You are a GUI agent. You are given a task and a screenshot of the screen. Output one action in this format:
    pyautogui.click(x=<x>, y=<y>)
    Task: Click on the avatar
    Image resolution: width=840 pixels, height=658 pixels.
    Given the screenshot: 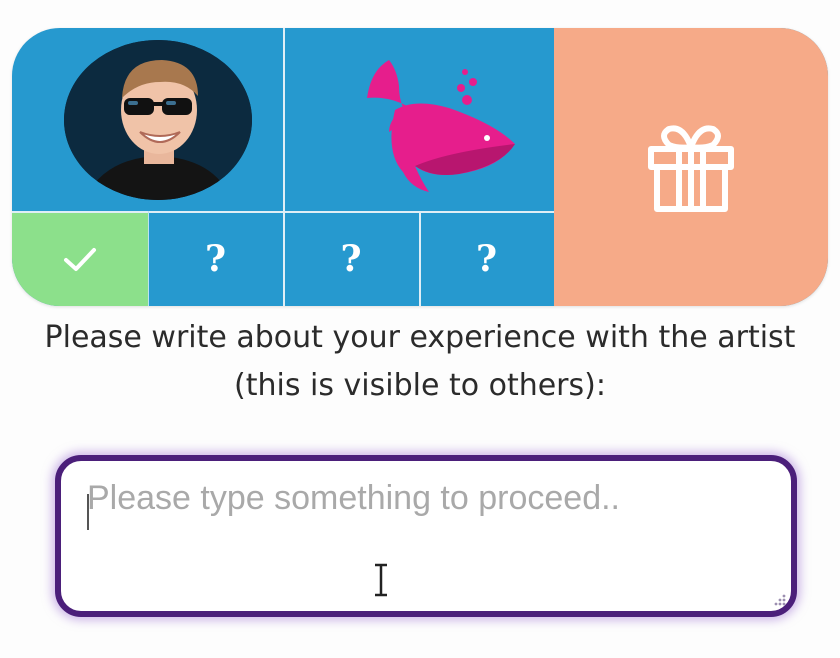 What is the action you would take?
    pyautogui.click(x=157, y=119)
    